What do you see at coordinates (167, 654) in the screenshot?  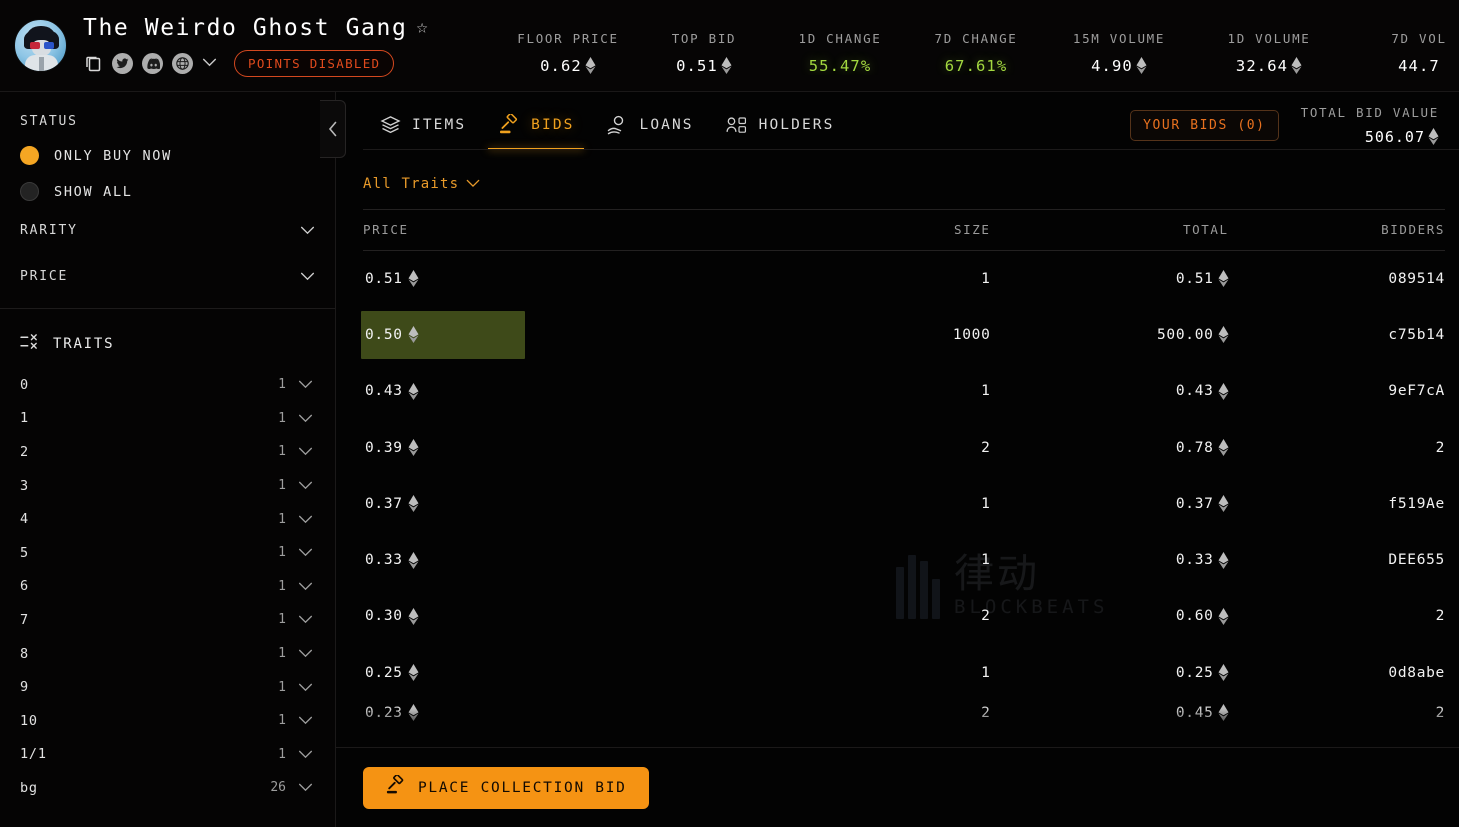 I see `trait-row: 81` at bounding box center [167, 654].